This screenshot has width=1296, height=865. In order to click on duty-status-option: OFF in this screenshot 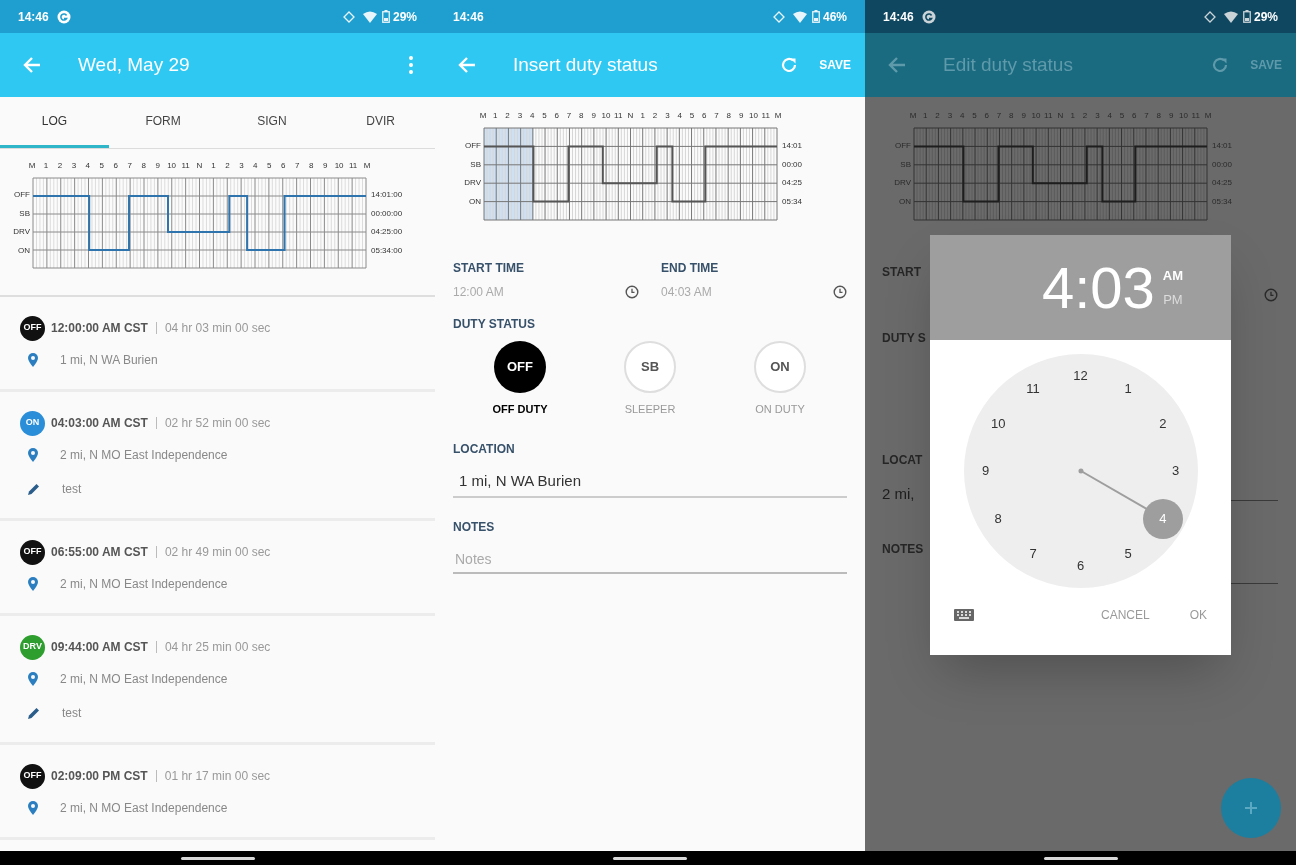, I will do `click(520, 367)`.